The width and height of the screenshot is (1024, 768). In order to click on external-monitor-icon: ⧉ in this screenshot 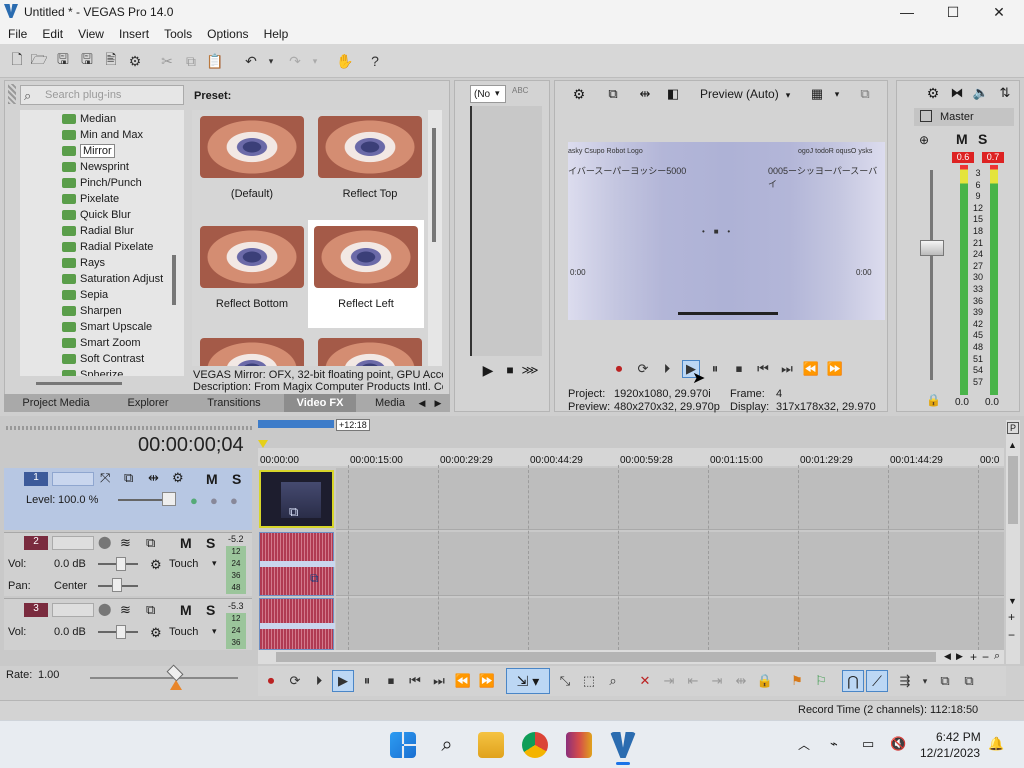, I will do `click(613, 94)`.